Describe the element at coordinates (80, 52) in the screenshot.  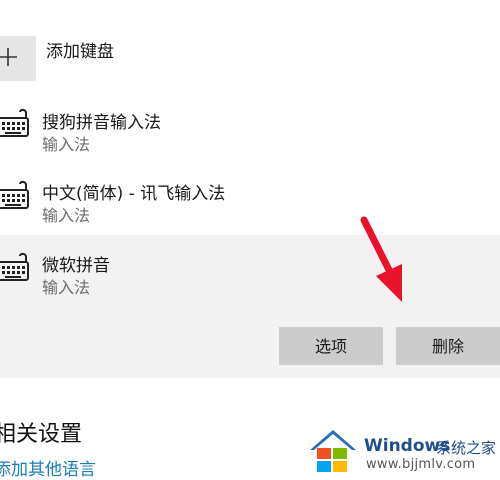
I see `add-keyboard-label: 添加键盘` at that location.